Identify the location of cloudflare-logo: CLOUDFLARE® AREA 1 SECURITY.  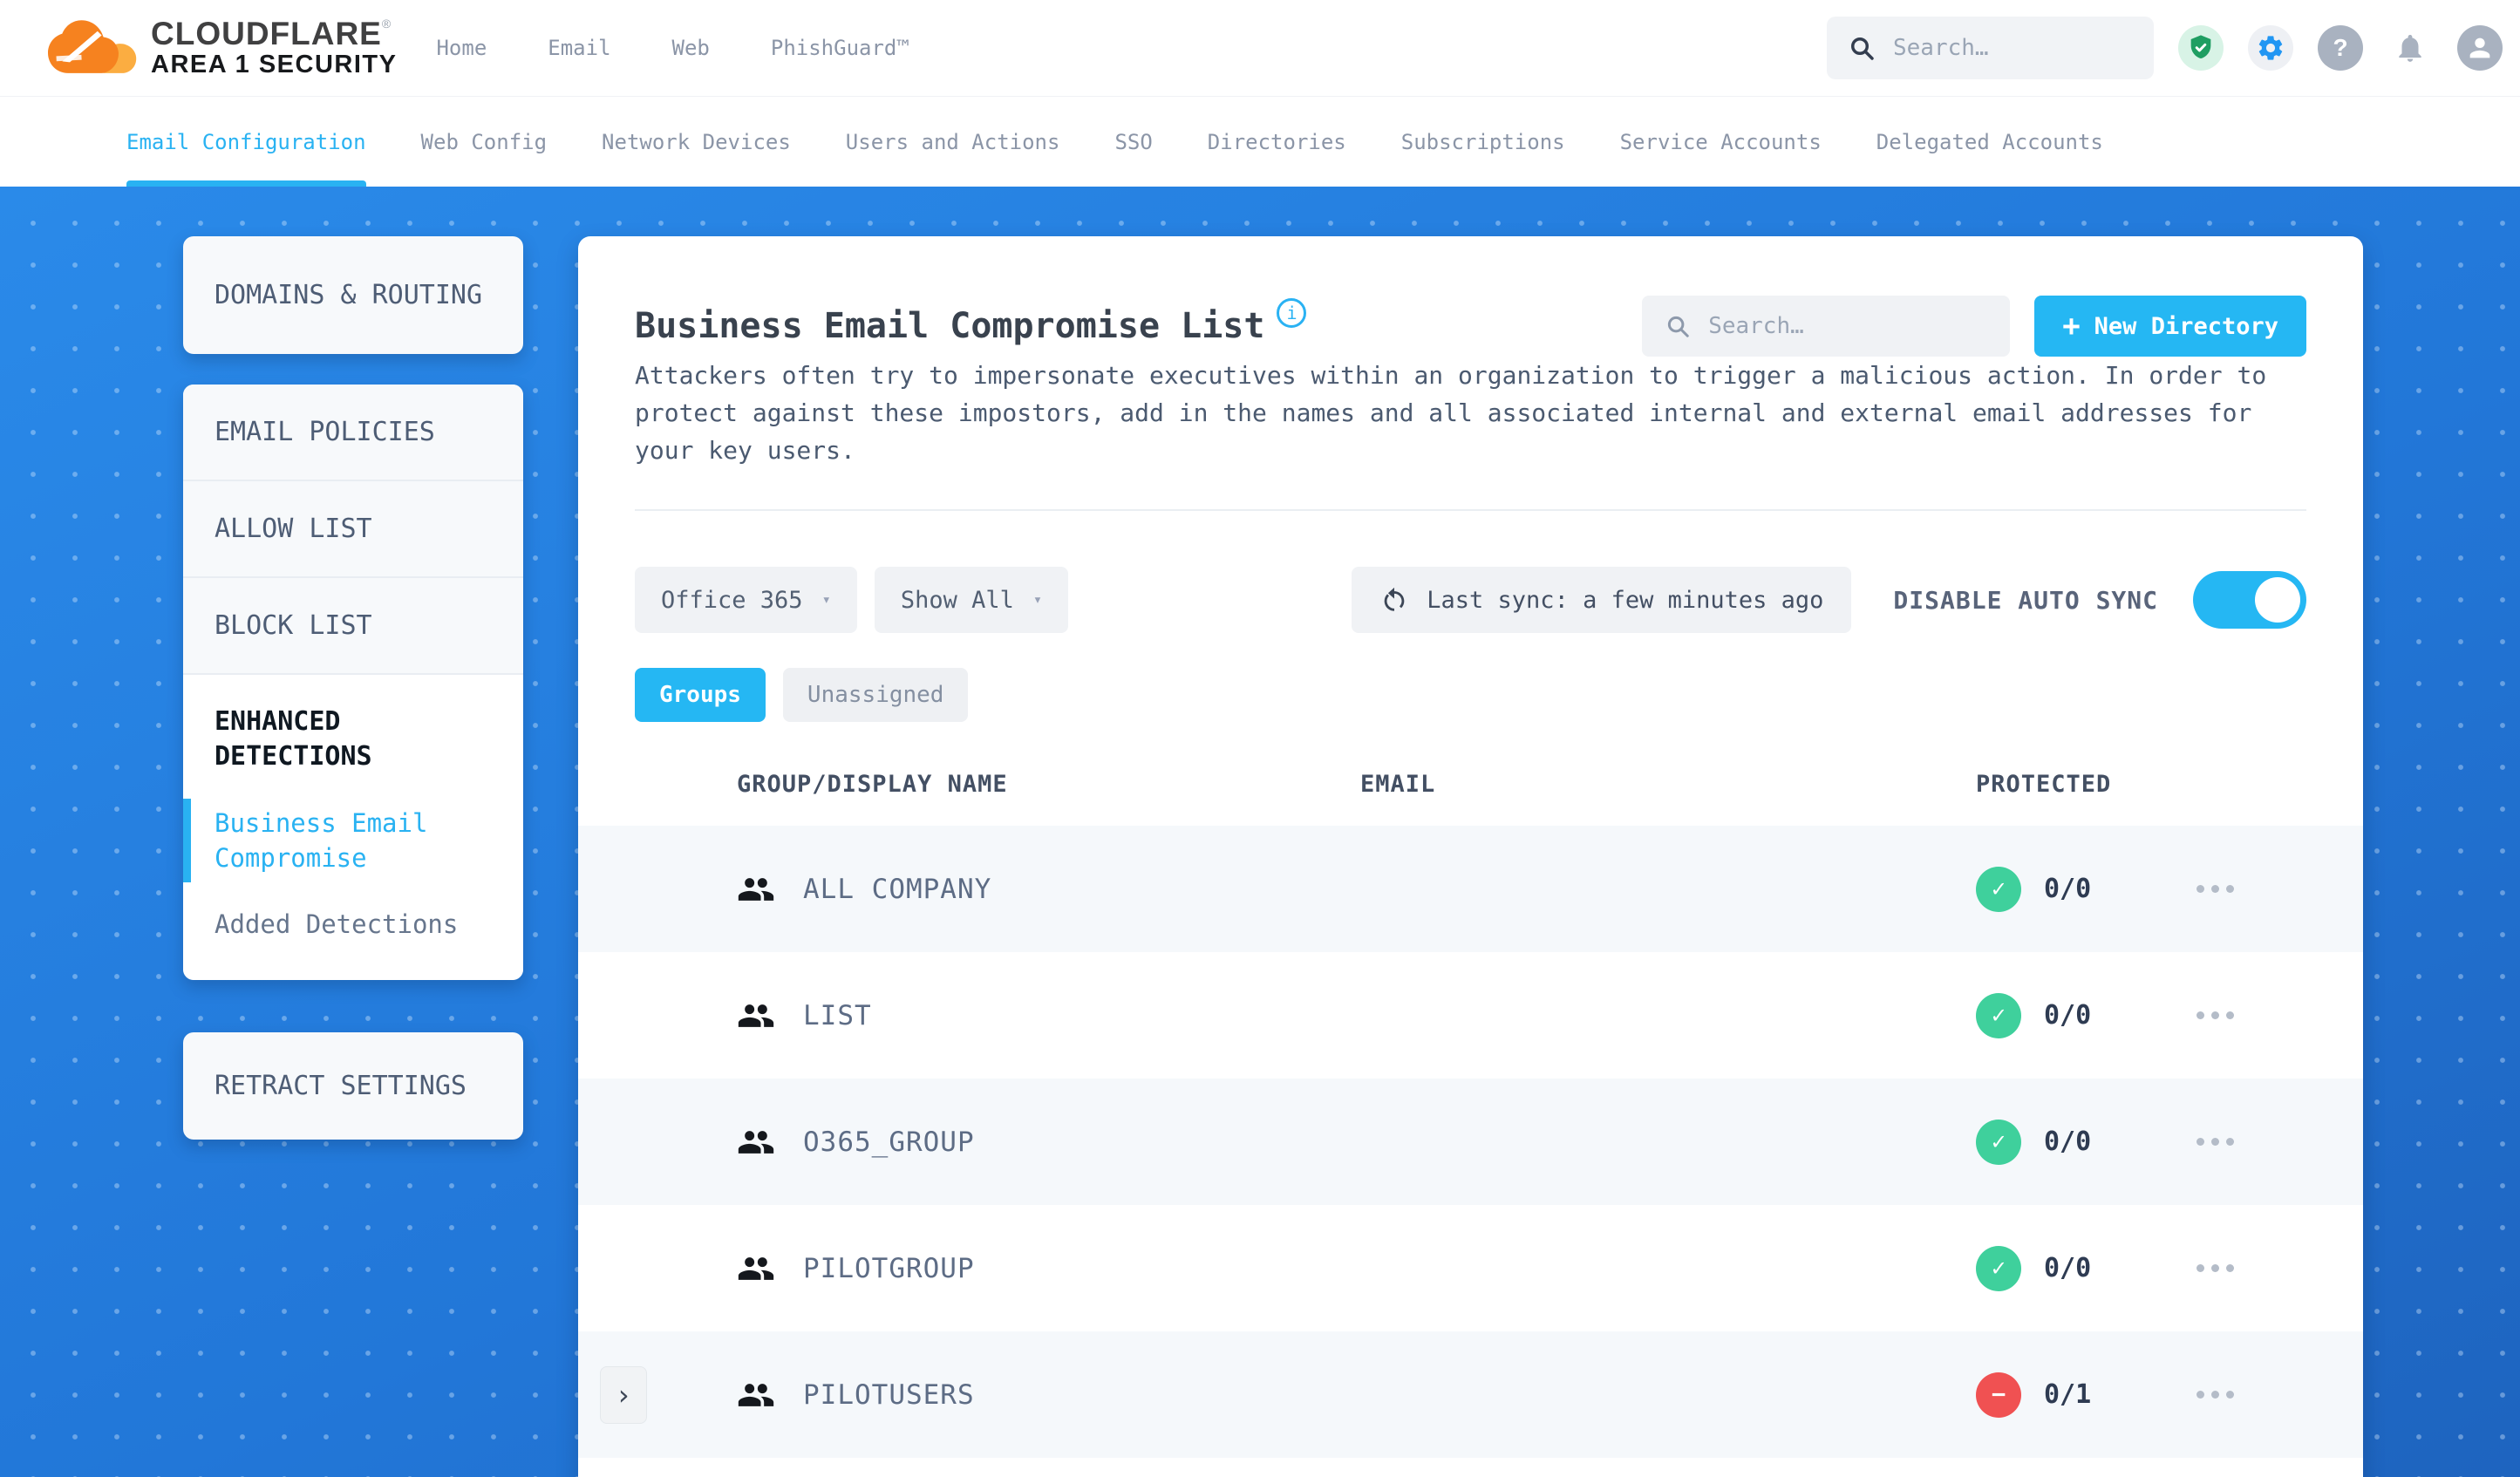
(222, 47).